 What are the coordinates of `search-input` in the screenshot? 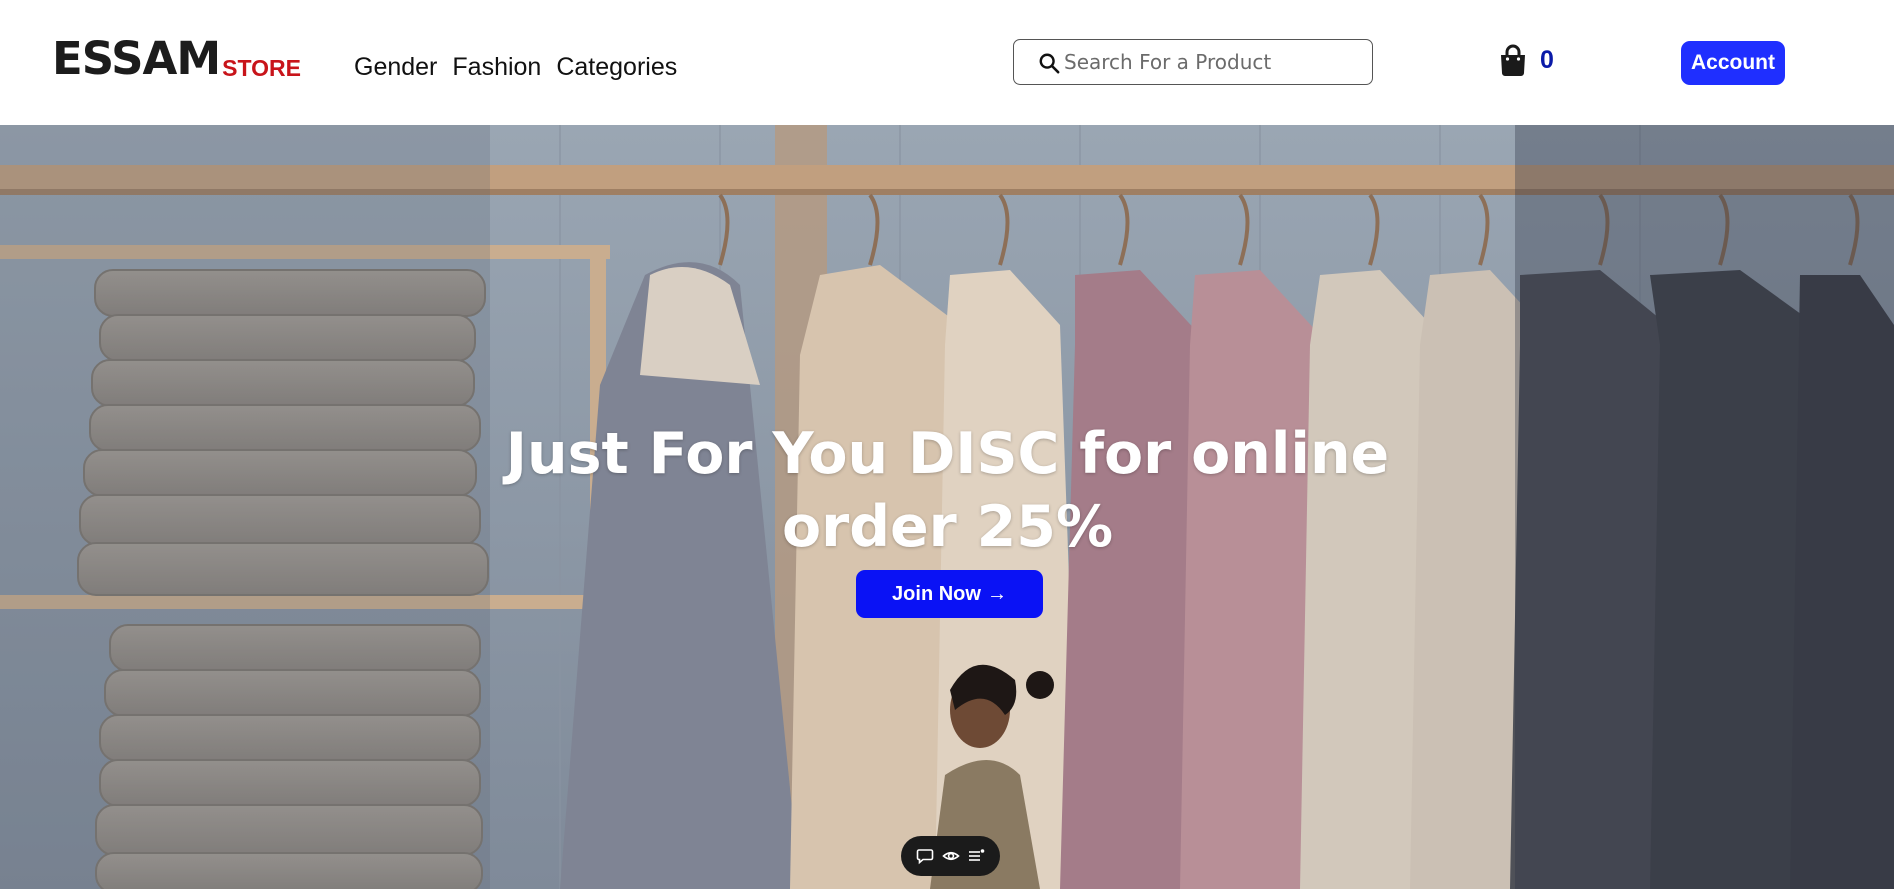 It's located at (1209, 62).